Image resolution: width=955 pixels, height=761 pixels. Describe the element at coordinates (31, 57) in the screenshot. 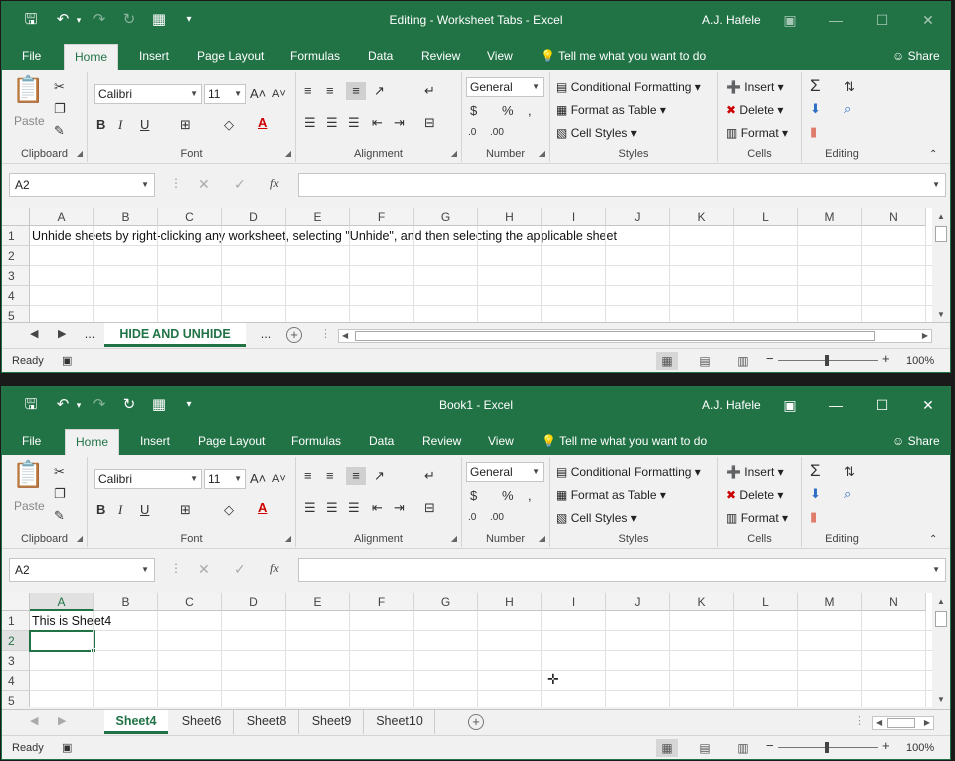

I see `tab-file: File` at that location.